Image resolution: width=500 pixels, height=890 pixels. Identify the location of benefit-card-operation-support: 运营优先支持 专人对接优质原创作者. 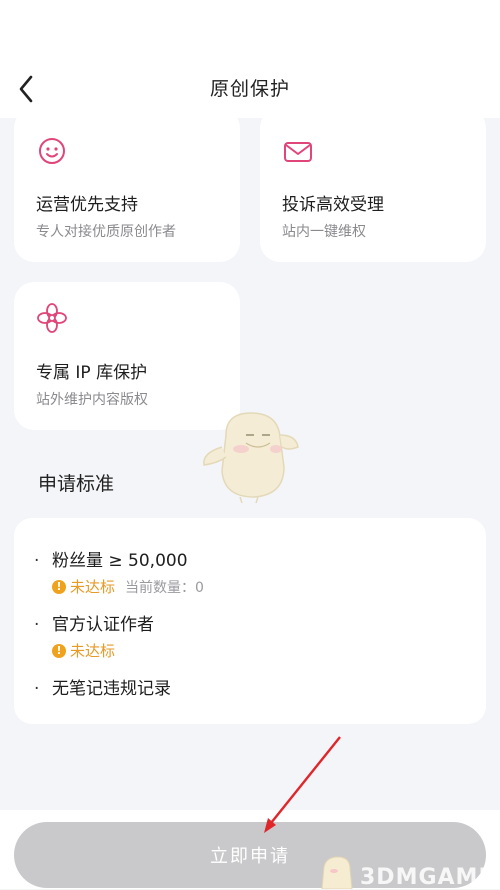
(127, 185).